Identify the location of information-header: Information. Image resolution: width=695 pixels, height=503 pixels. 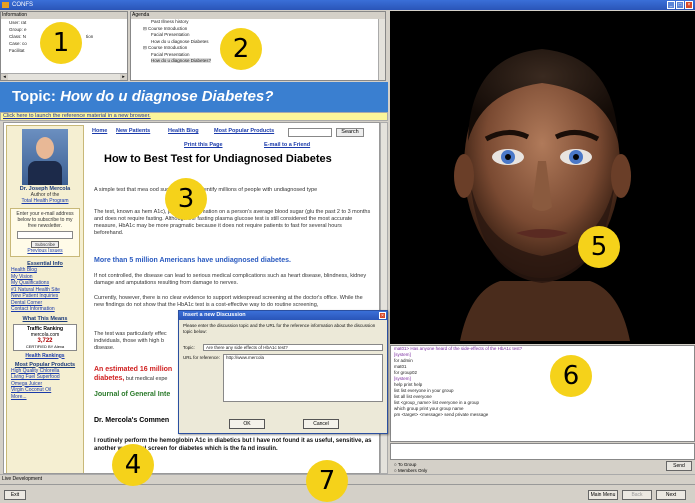
(64, 15).